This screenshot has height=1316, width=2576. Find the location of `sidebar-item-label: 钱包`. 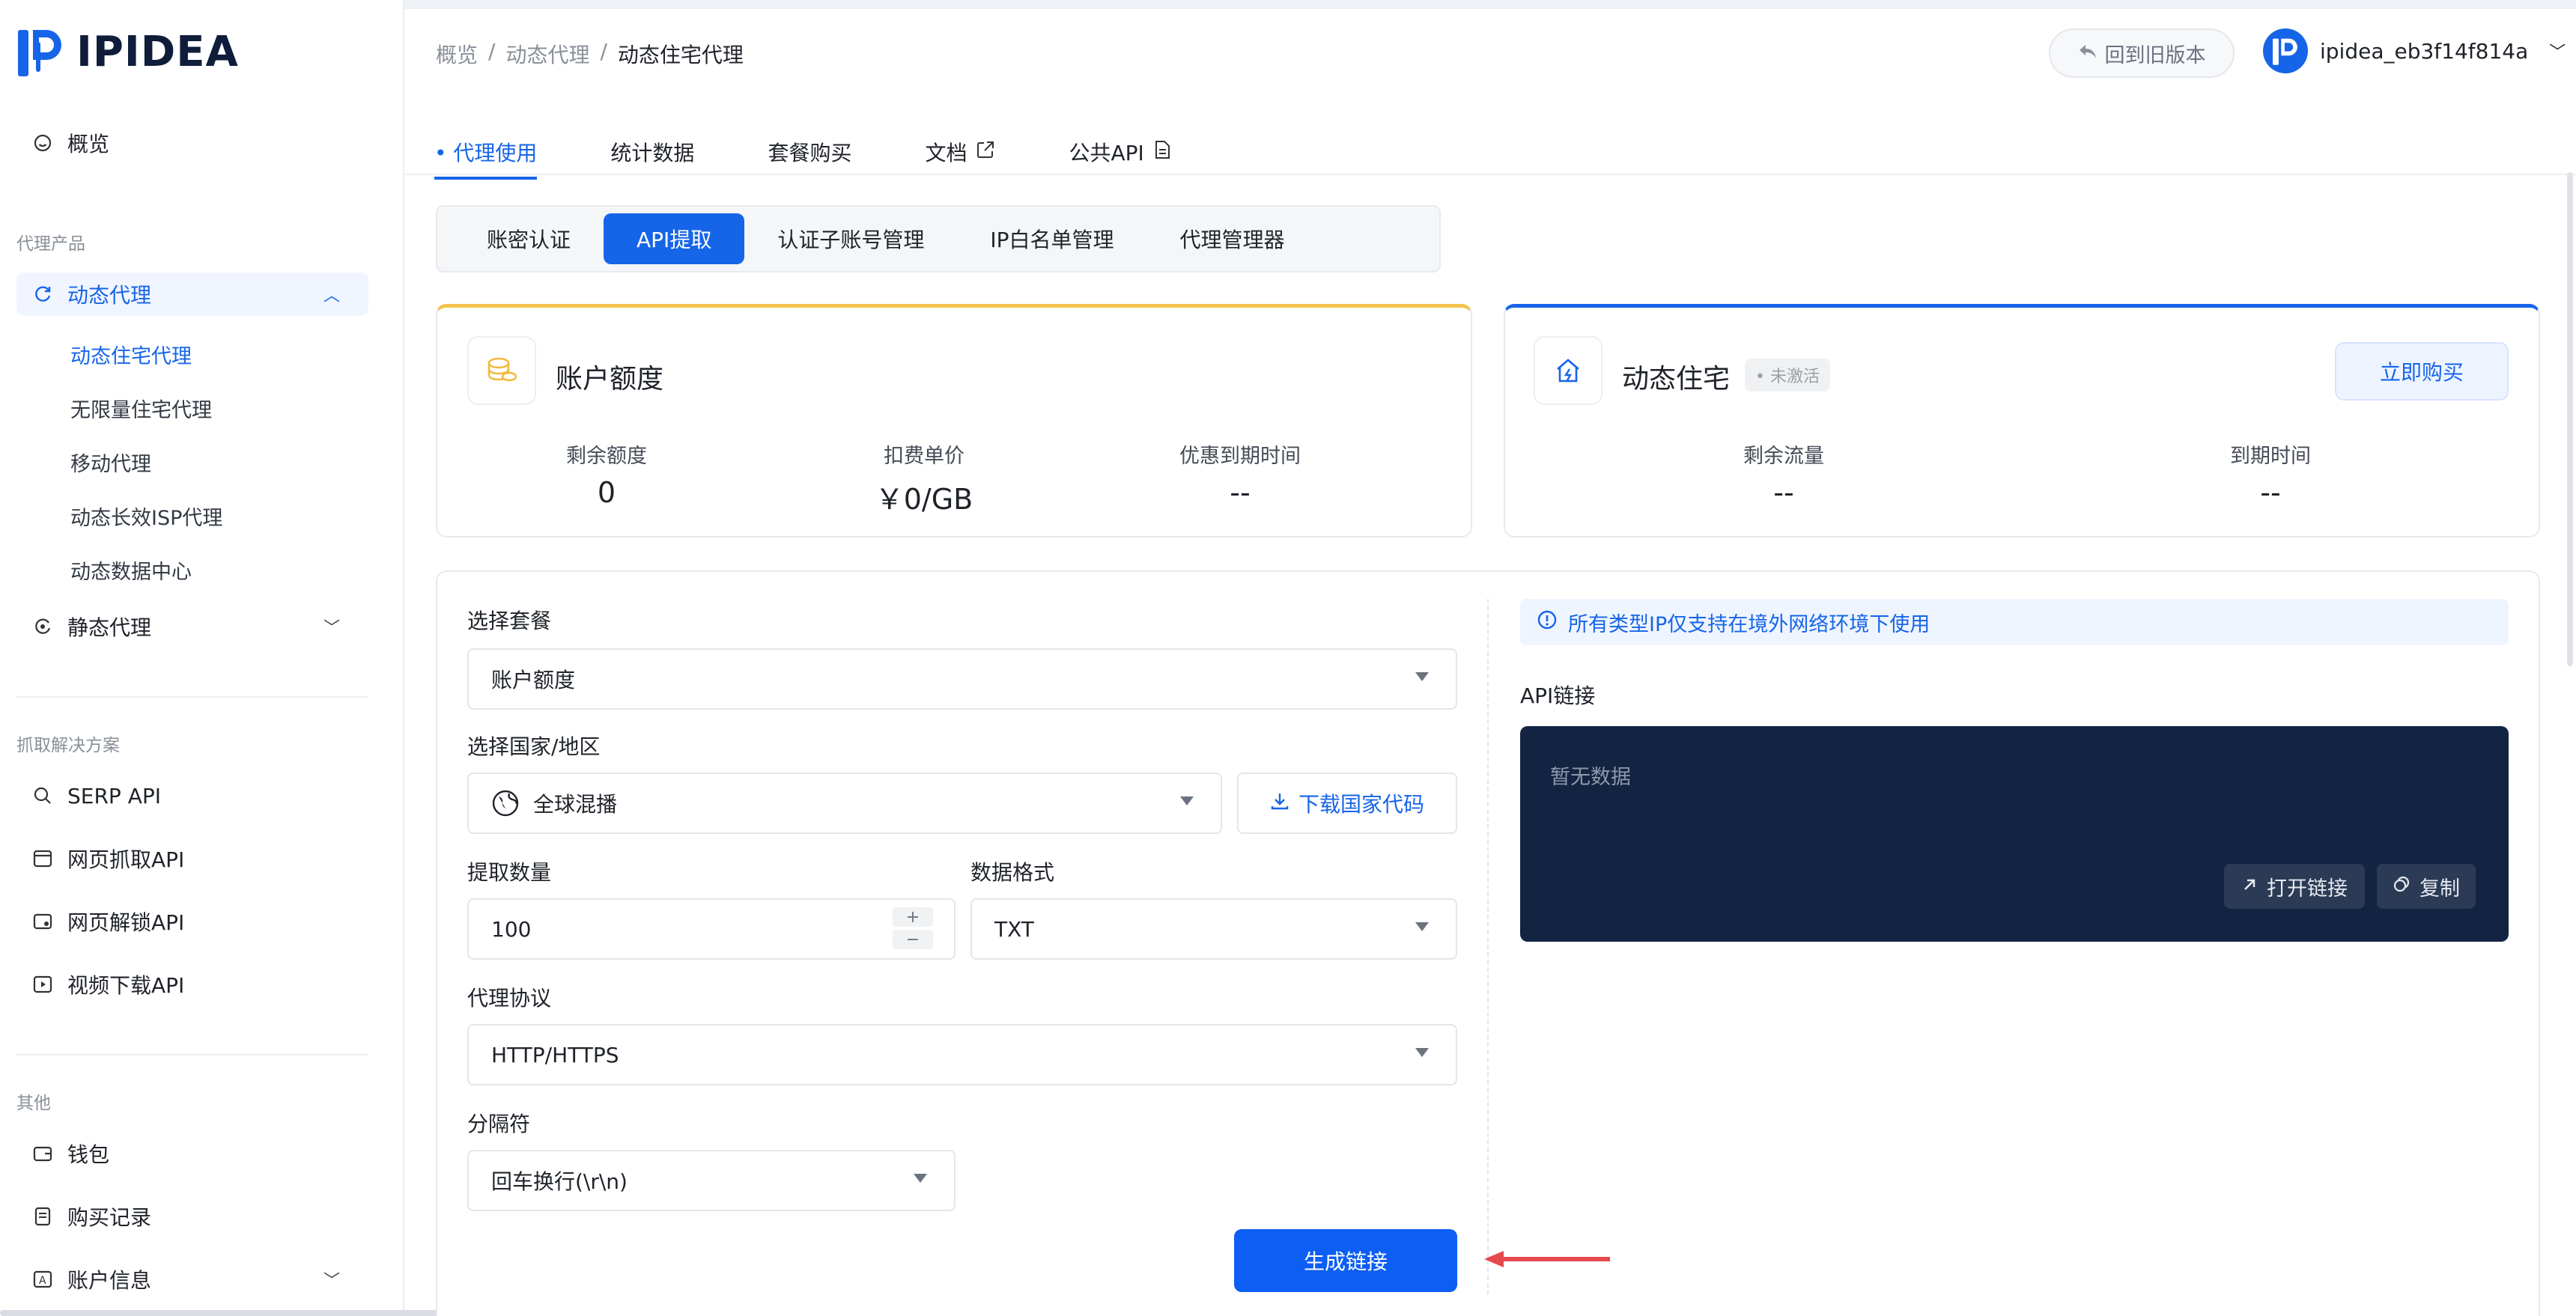

sidebar-item-label: 钱包 is located at coordinates (88, 1154).